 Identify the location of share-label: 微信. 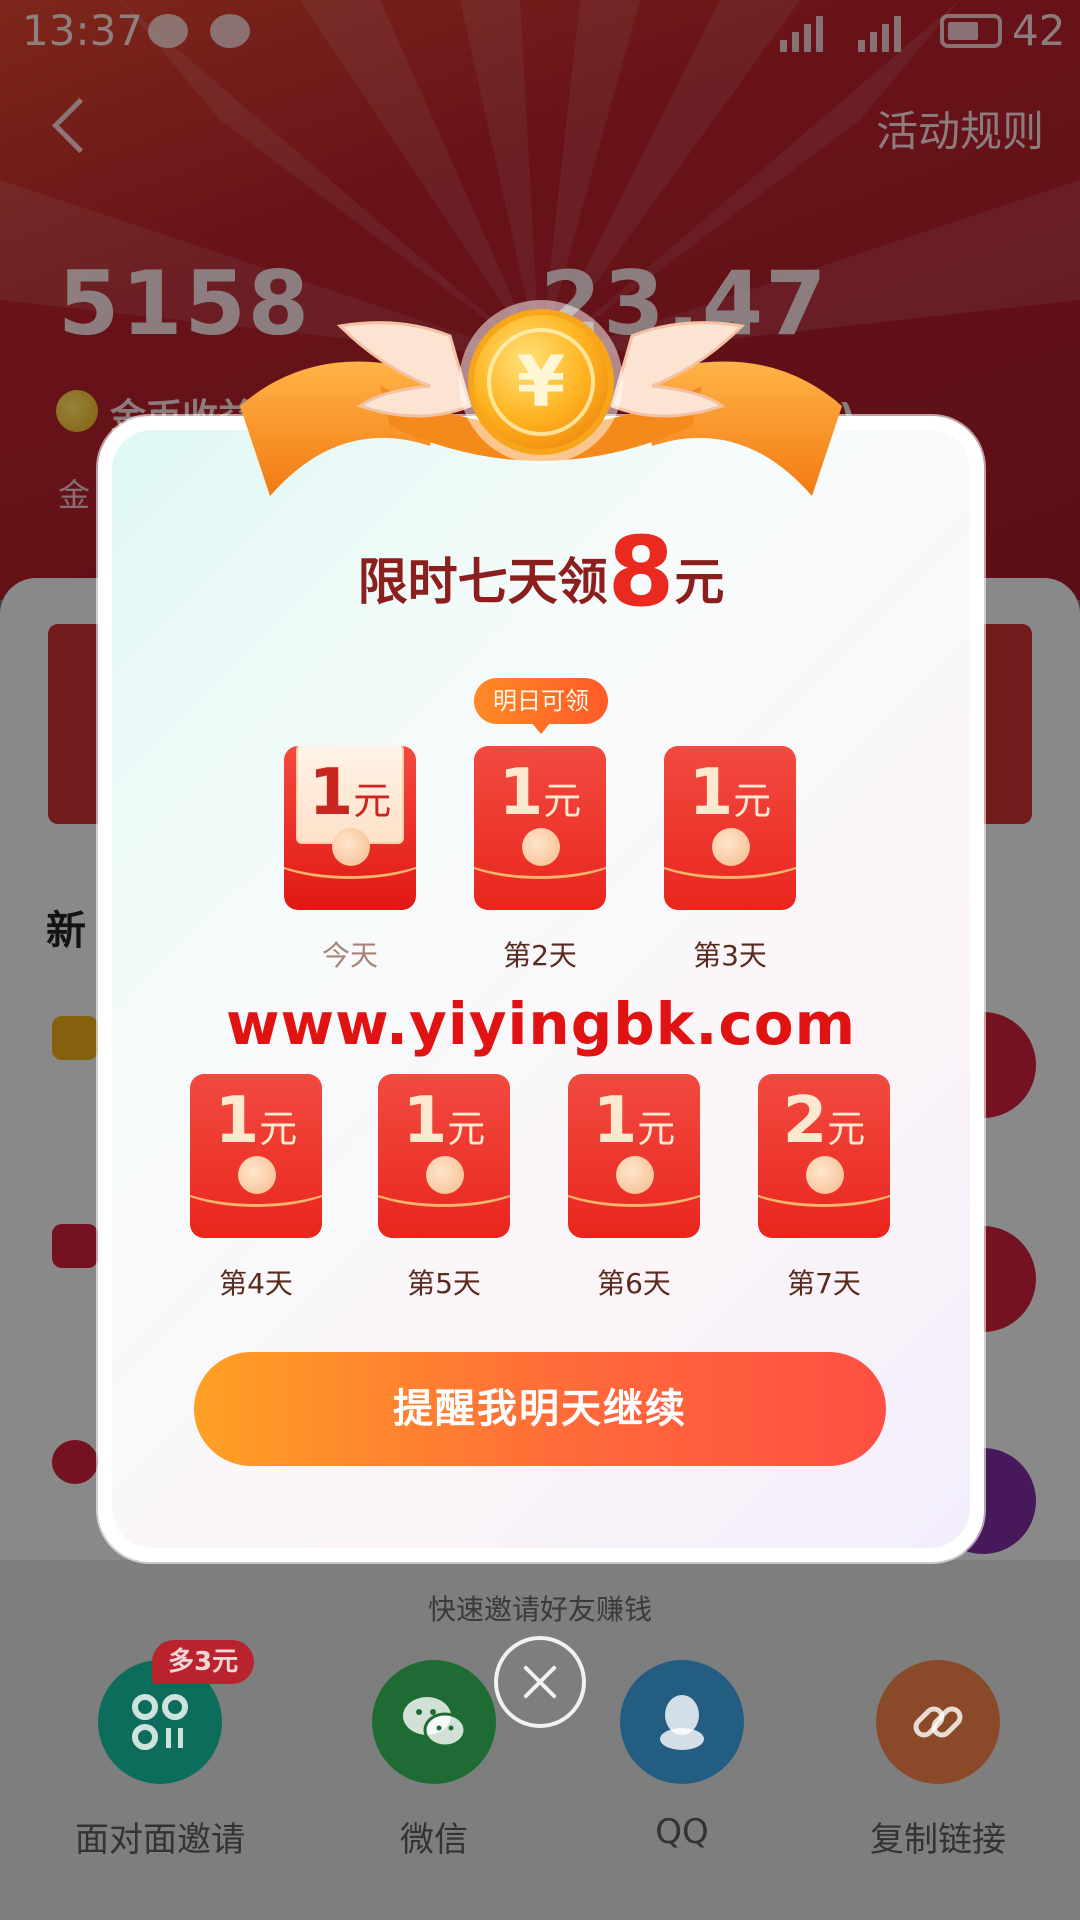
(434, 1840).